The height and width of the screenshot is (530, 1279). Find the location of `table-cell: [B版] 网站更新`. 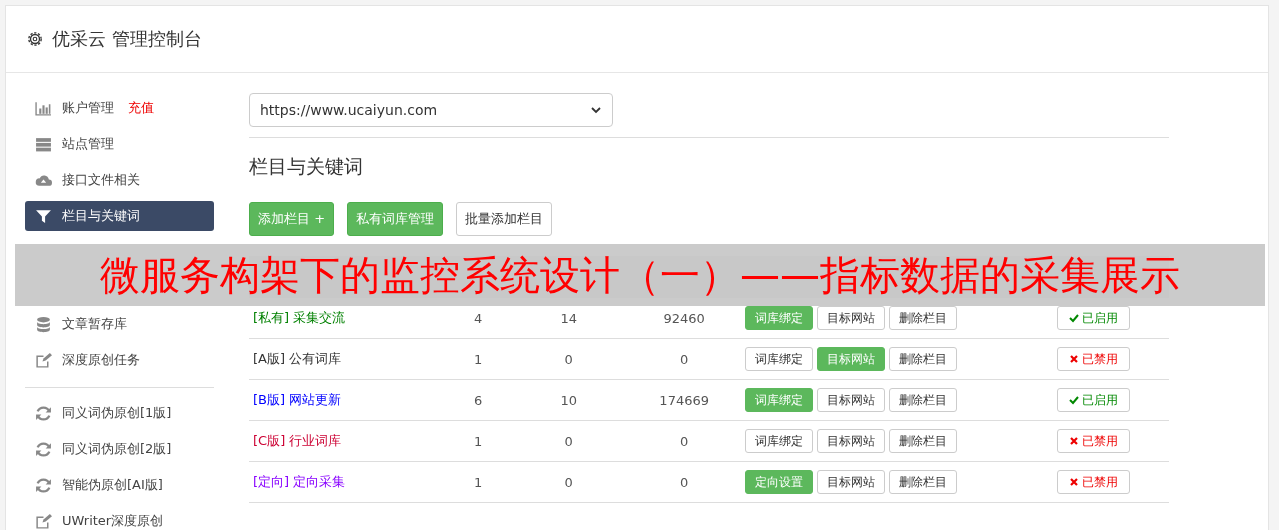

table-cell: [B版] 网站更新 is located at coordinates (348, 400).